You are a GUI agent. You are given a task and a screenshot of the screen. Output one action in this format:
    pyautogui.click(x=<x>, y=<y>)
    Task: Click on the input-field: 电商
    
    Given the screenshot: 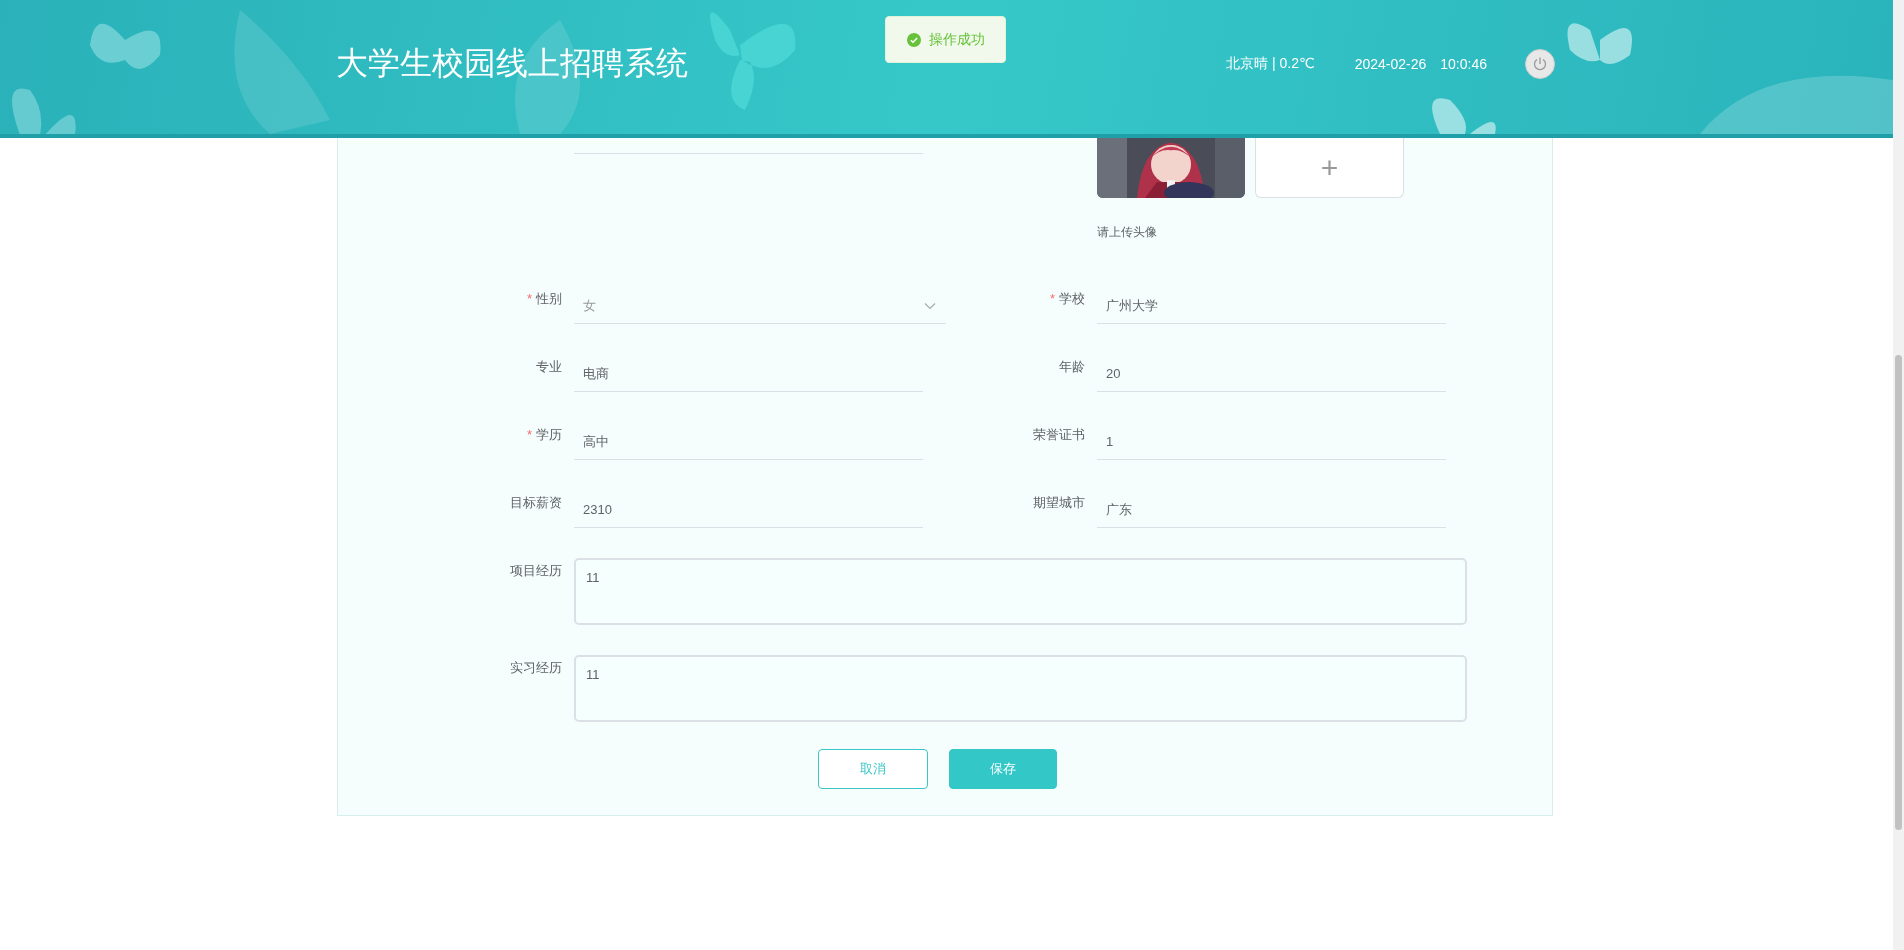 What is the action you would take?
    pyautogui.click(x=748, y=374)
    